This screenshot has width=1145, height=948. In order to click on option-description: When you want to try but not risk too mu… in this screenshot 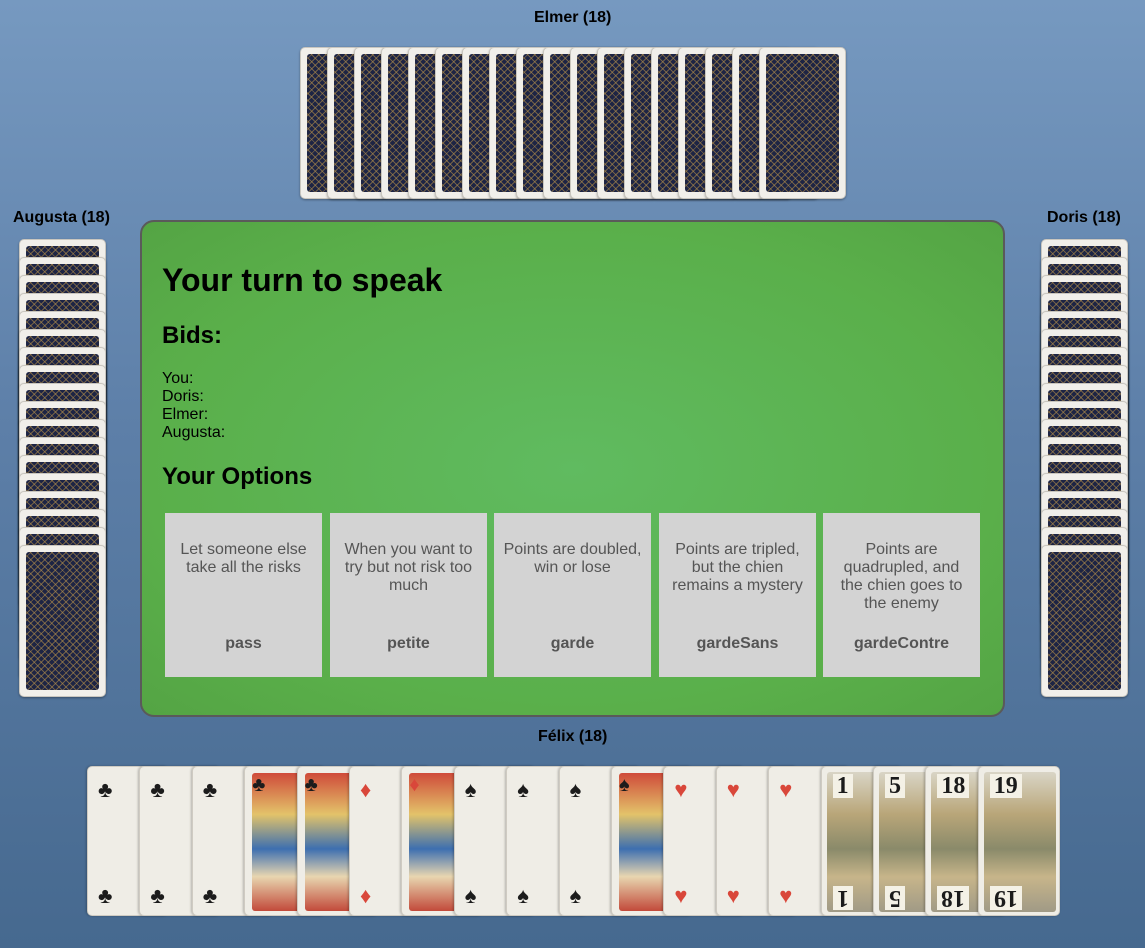, I will do `click(408, 567)`.